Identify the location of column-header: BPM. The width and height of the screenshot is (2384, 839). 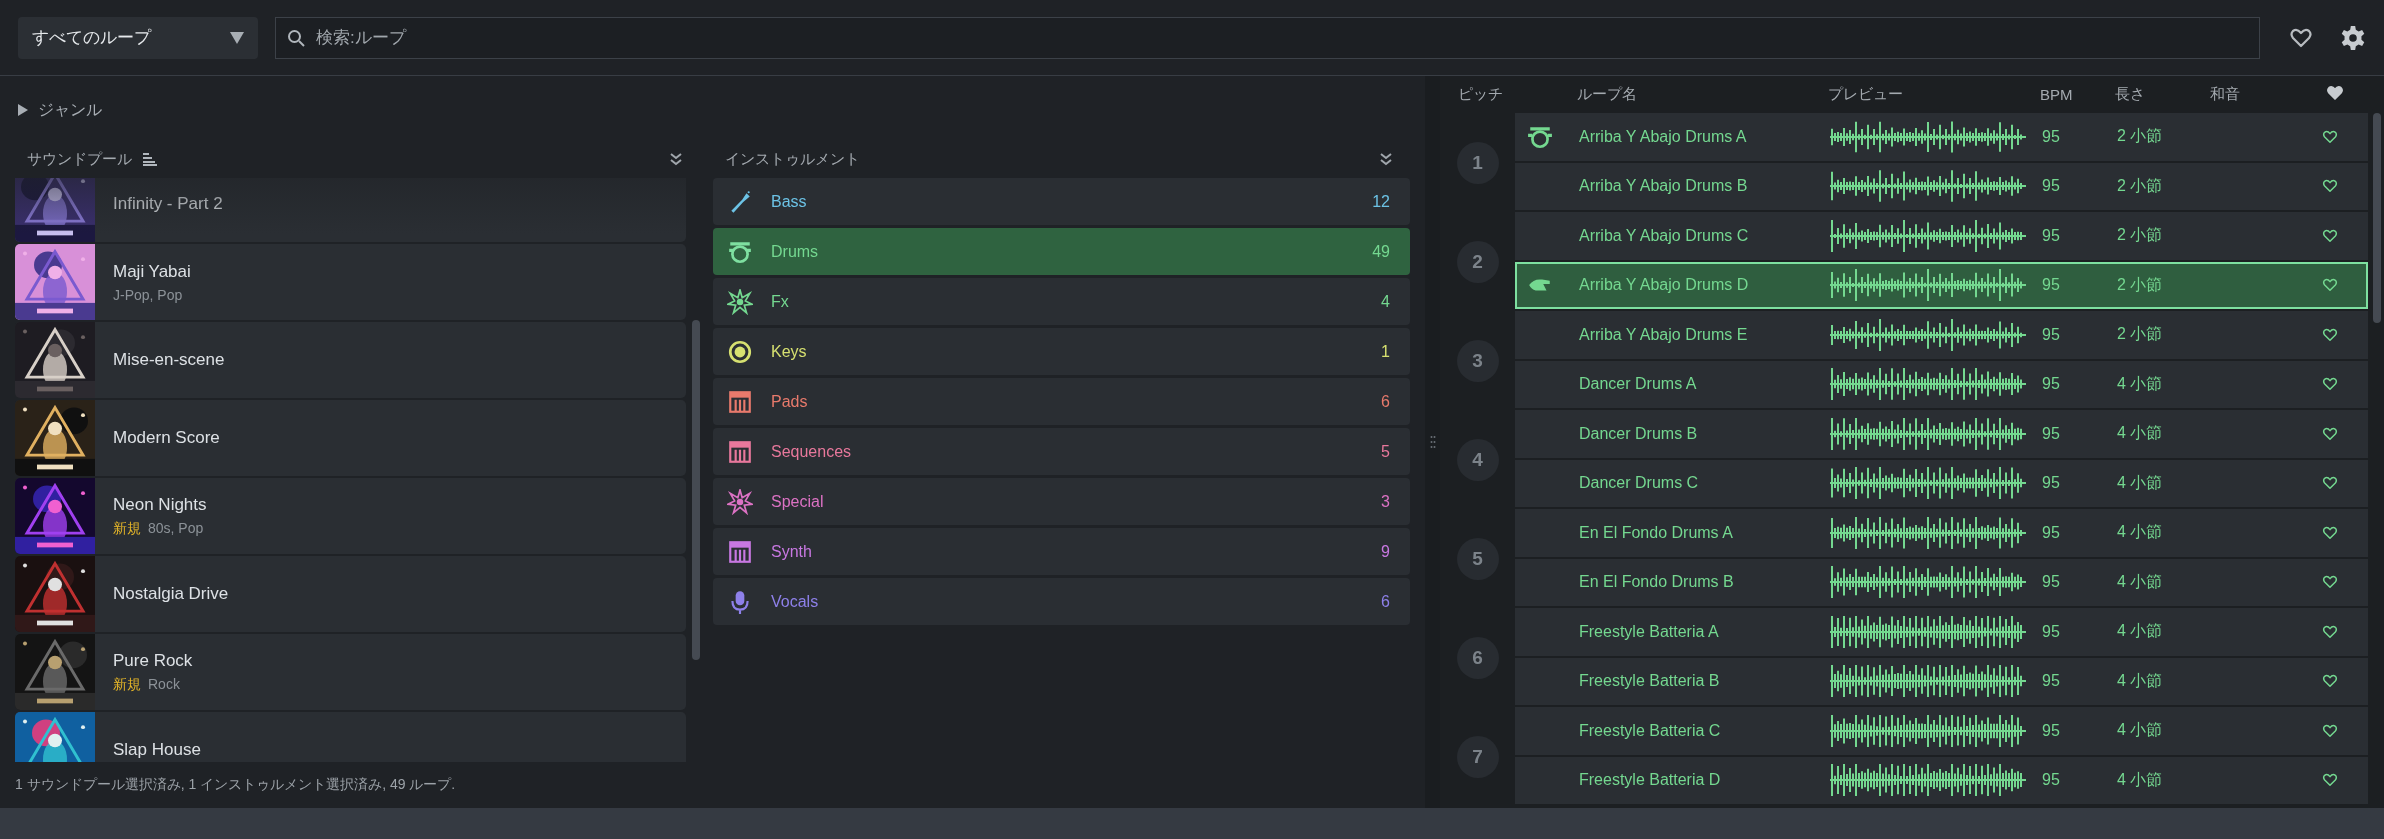
(2056, 94).